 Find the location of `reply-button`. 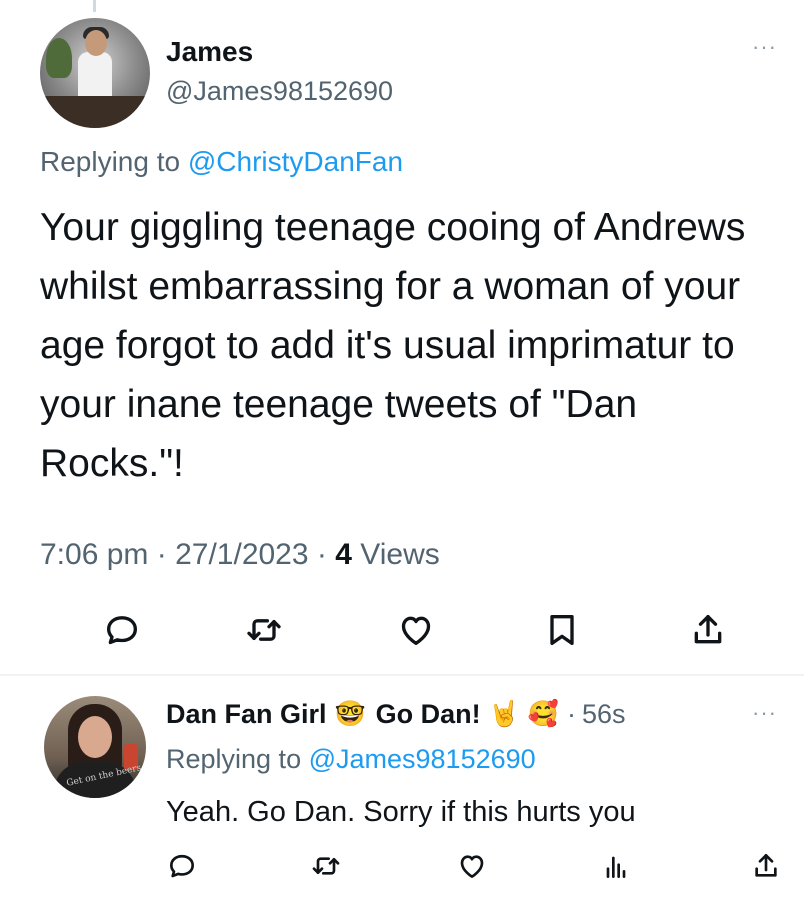

reply-button is located at coordinates (122, 630).